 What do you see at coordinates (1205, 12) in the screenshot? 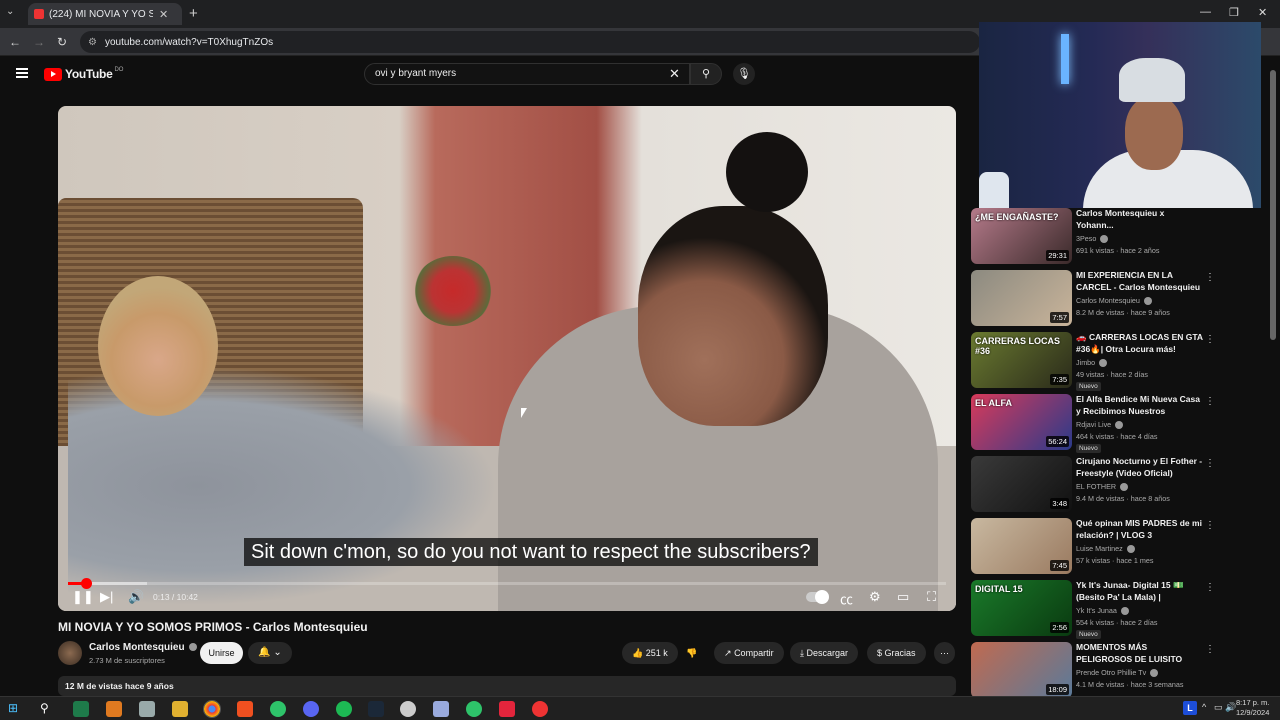
I see `minimize-icon: —` at bounding box center [1205, 12].